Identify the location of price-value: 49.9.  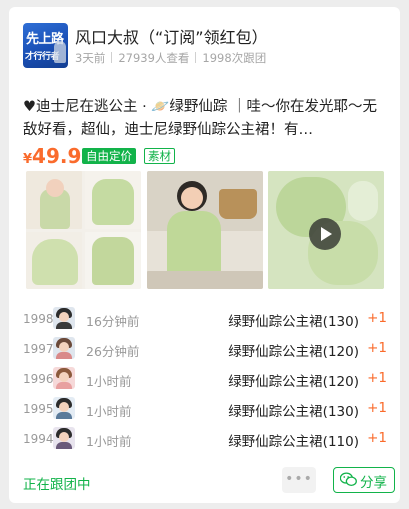
(57, 156).